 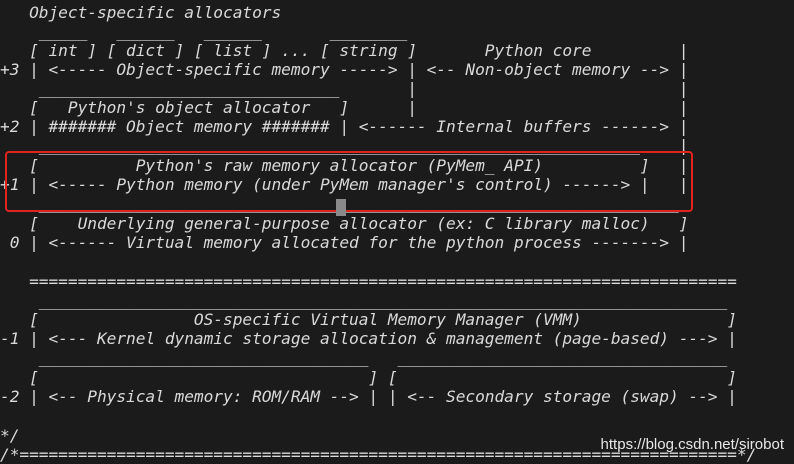 I want to click on code-line: [ ] [ ], so click(x=368, y=377).